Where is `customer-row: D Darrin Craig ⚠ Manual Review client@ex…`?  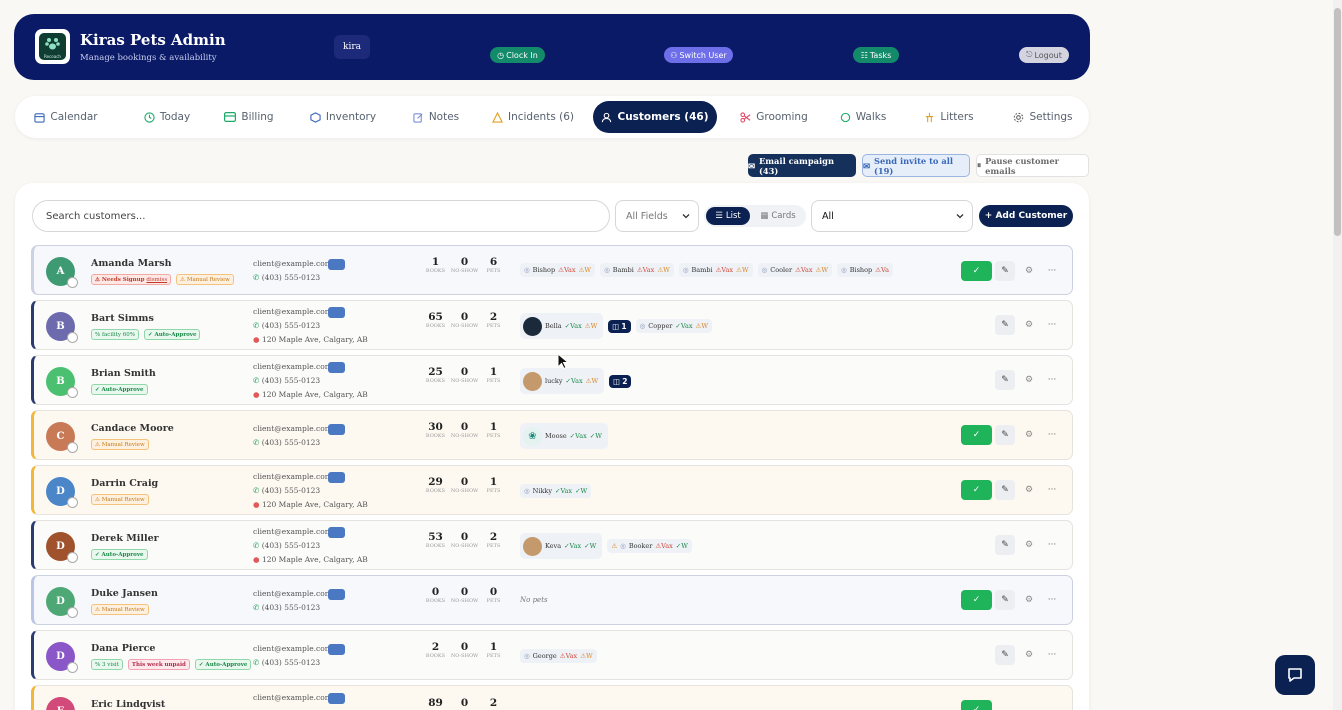
customer-row: D Darrin Craig ⚠ Manual Review client@ex… is located at coordinates (552, 490).